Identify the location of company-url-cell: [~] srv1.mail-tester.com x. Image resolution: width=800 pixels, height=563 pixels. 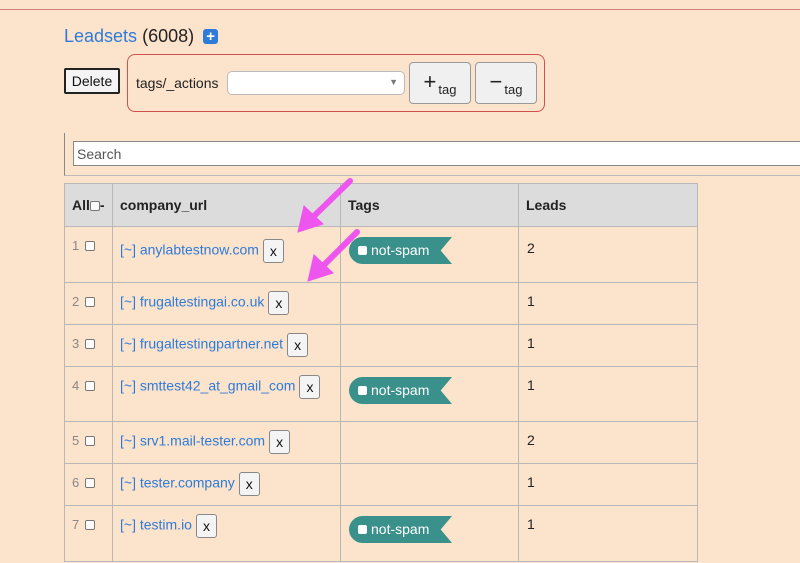
(226, 442).